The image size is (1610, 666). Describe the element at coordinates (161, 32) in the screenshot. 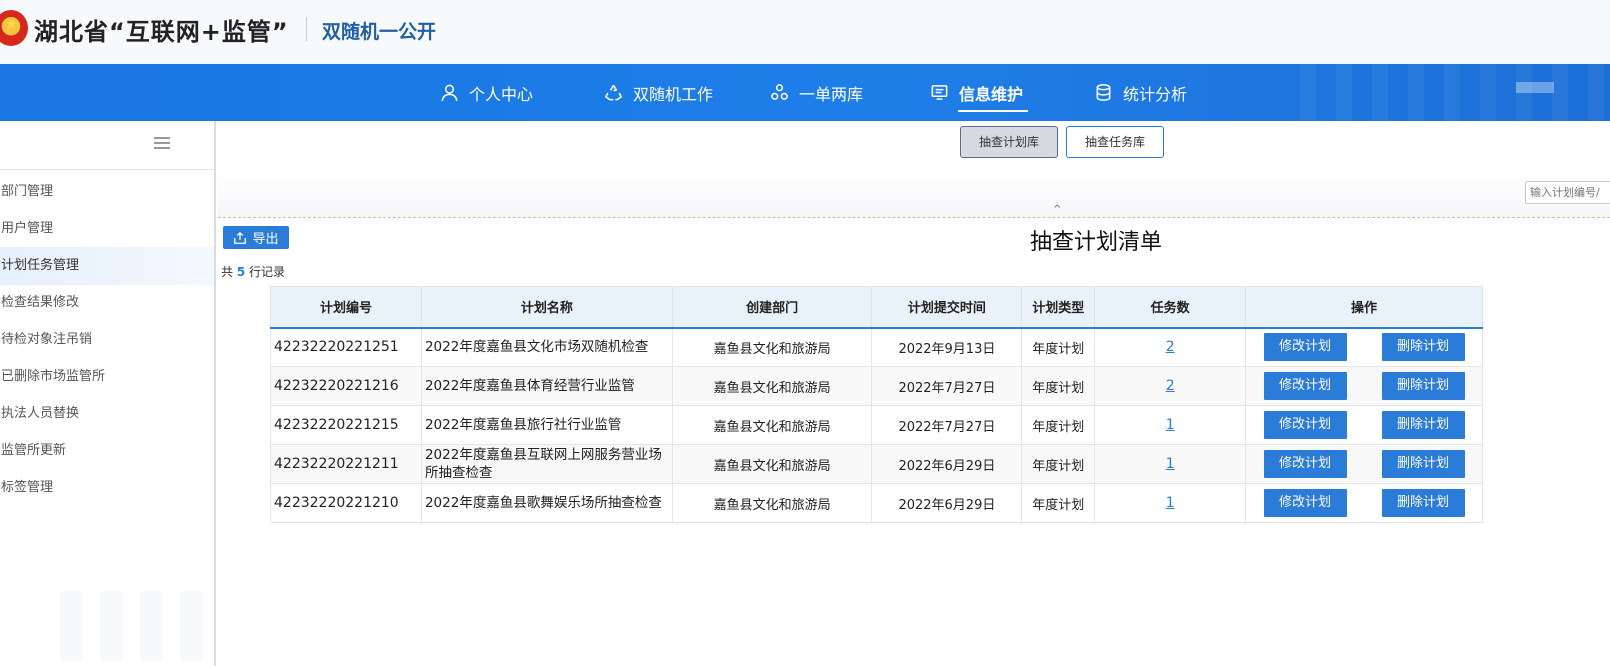

I see `site-title: 湖北省“互联网+监管”` at that location.